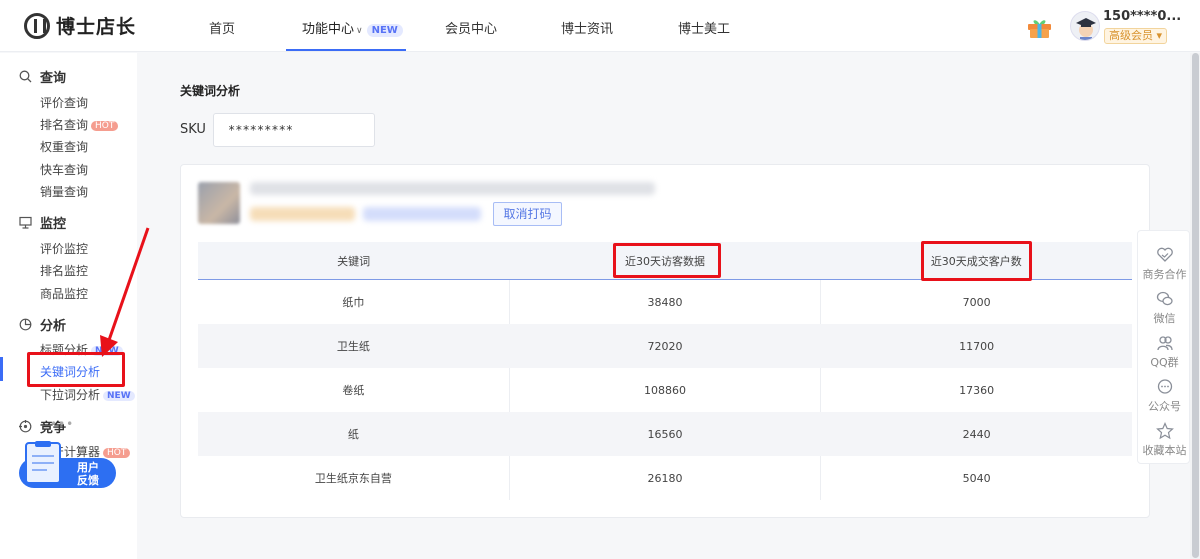  What do you see at coordinates (96, 27) in the screenshot?
I see `brand-name: 博士店长` at bounding box center [96, 27].